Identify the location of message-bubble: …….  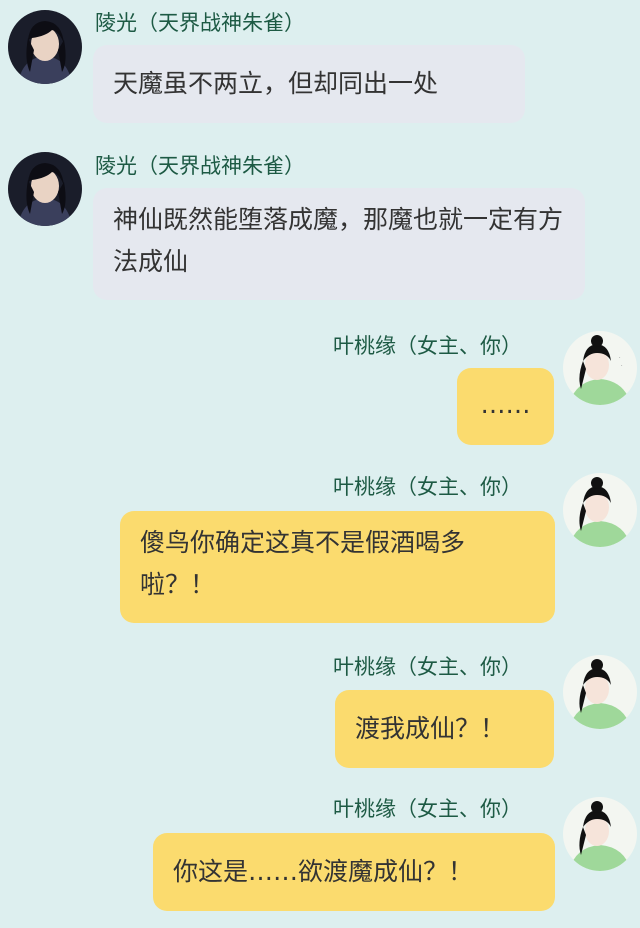
(505, 406).